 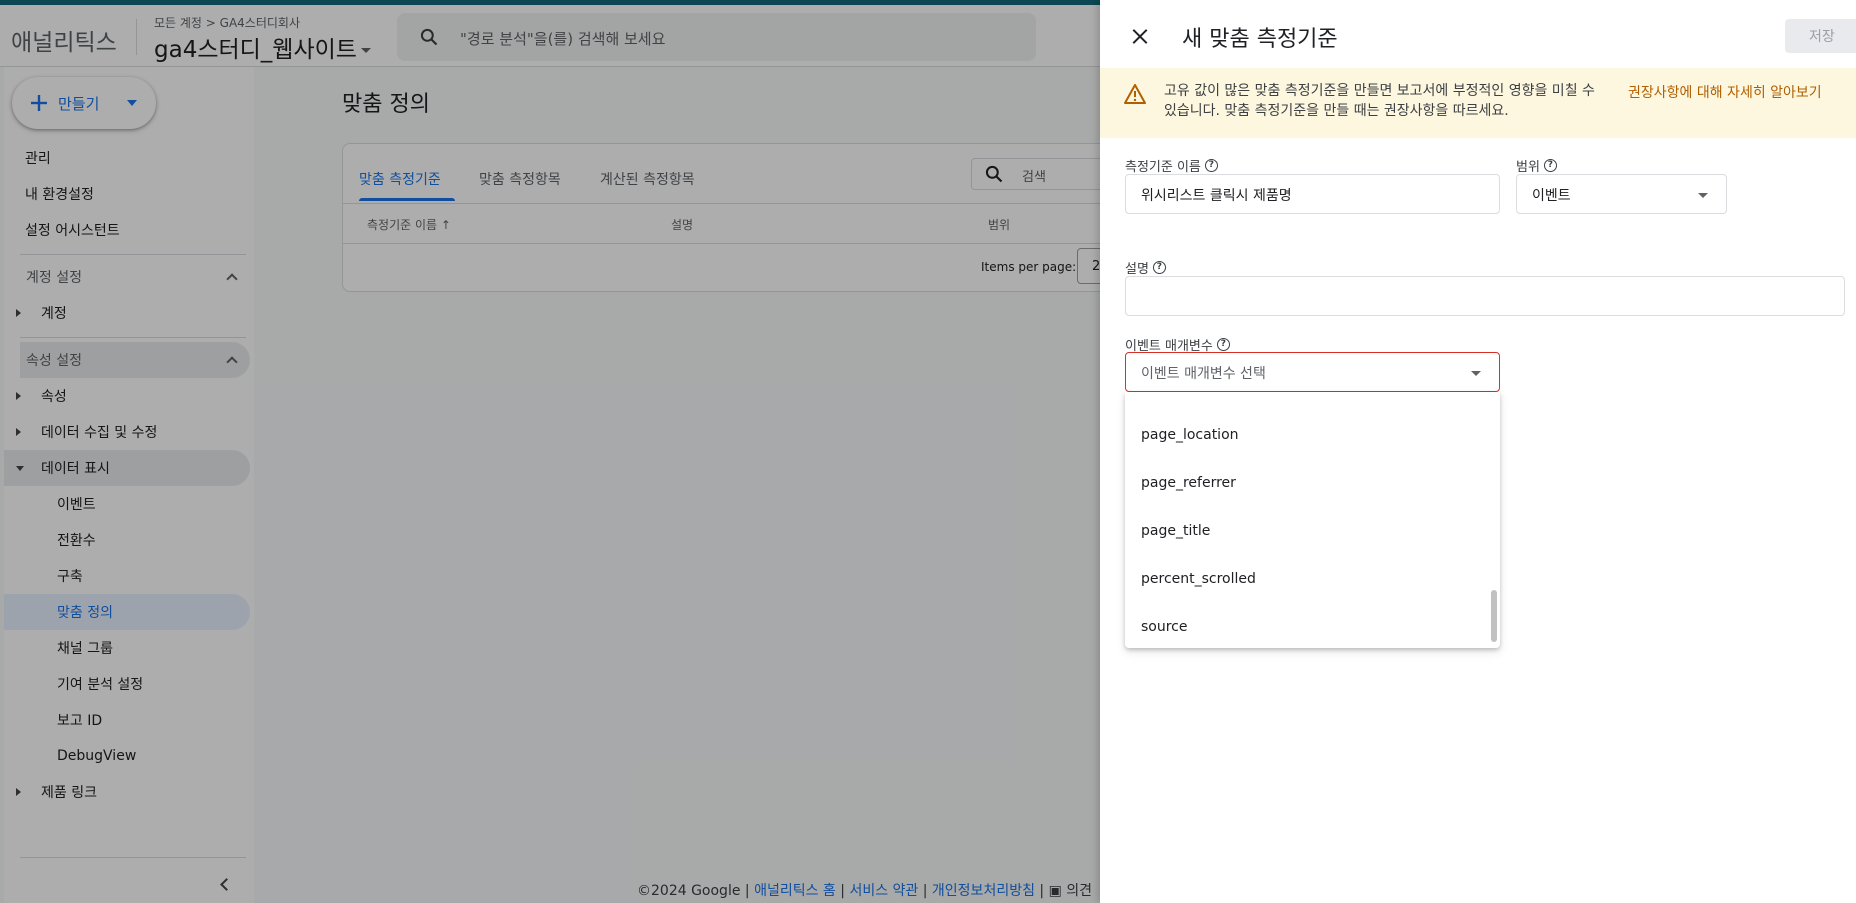 What do you see at coordinates (1621, 194) in the screenshot?
I see `scope-select: 이벤트` at bounding box center [1621, 194].